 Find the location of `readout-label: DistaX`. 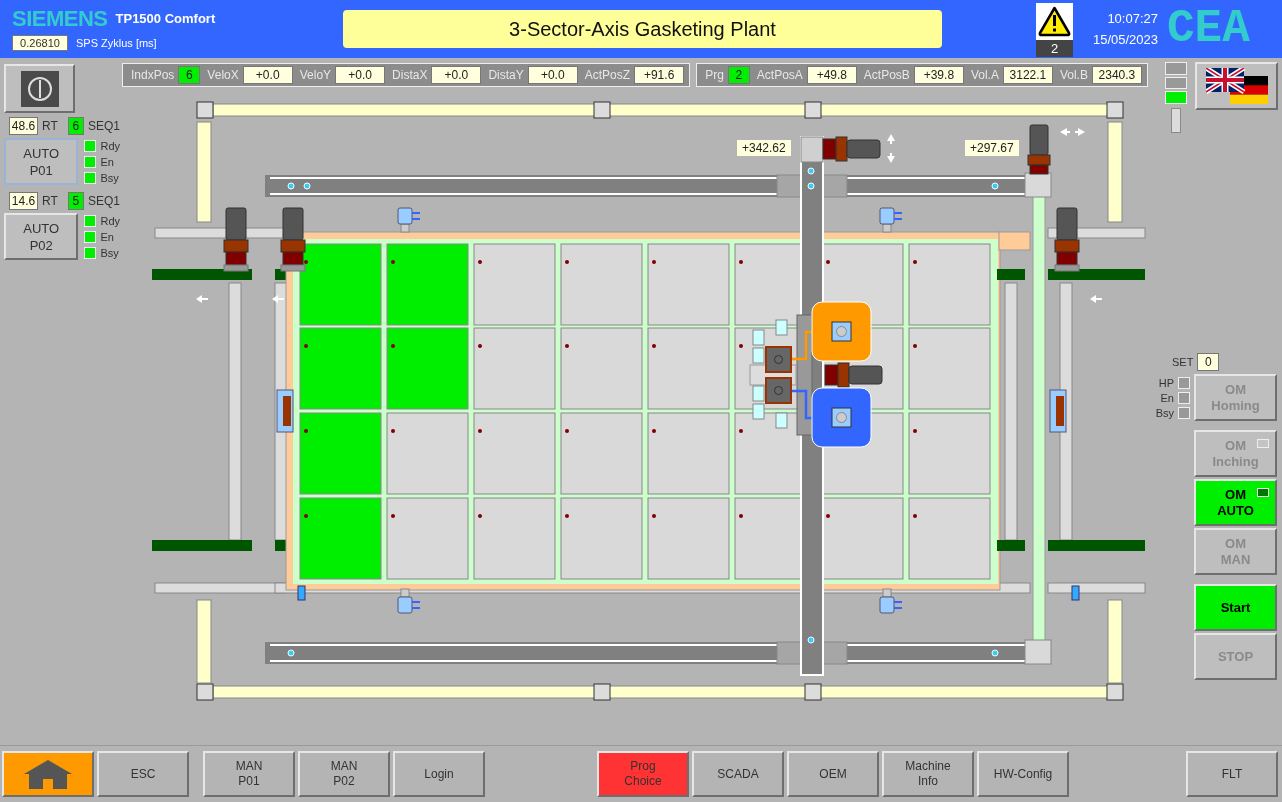

readout-label: DistaX is located at coordinates (410, 75).